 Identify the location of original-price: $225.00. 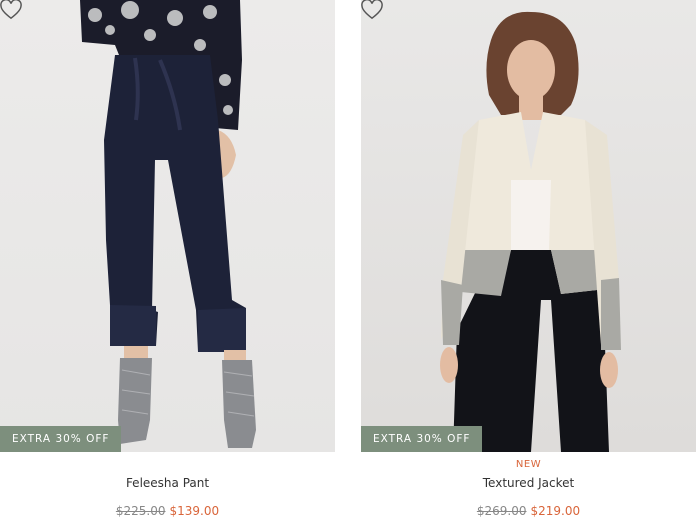
(140, 511).